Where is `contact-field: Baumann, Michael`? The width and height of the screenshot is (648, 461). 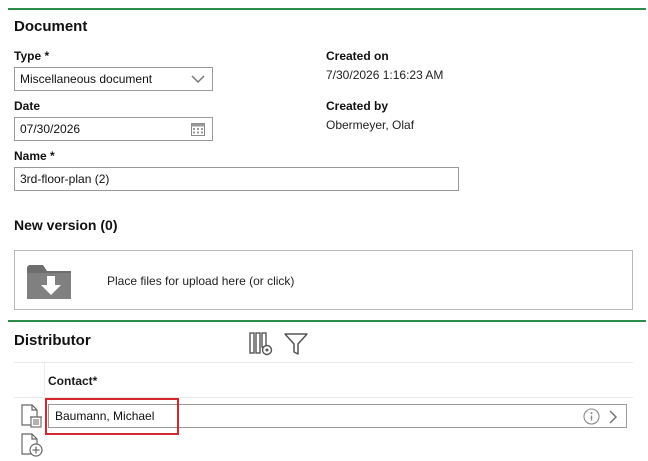 contact-field: Baumann, Michael is located at coordinates (337, 416).